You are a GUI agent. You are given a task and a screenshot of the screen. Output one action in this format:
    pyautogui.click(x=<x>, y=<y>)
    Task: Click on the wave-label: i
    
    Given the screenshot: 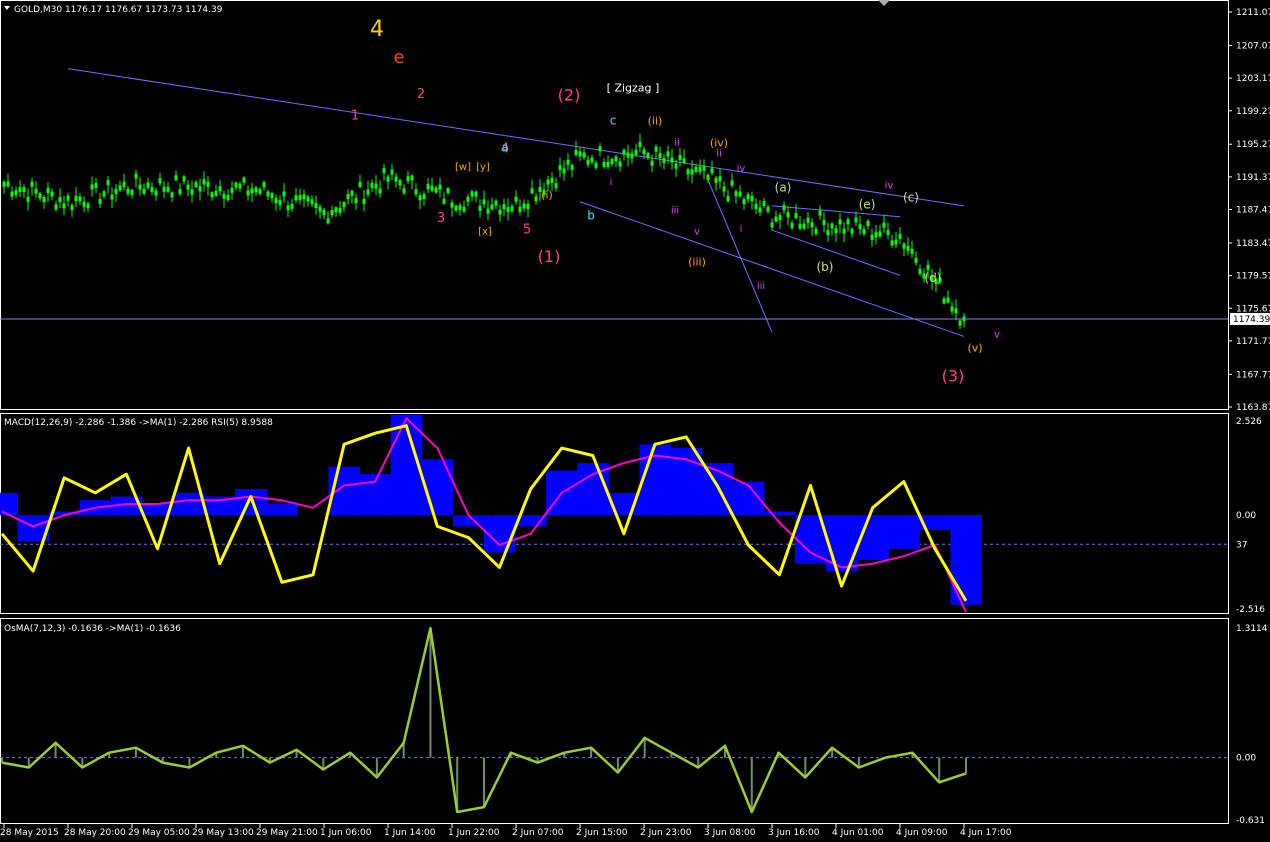 What is the action you would take?
    pyautogui.click(x=741, y=229)
    